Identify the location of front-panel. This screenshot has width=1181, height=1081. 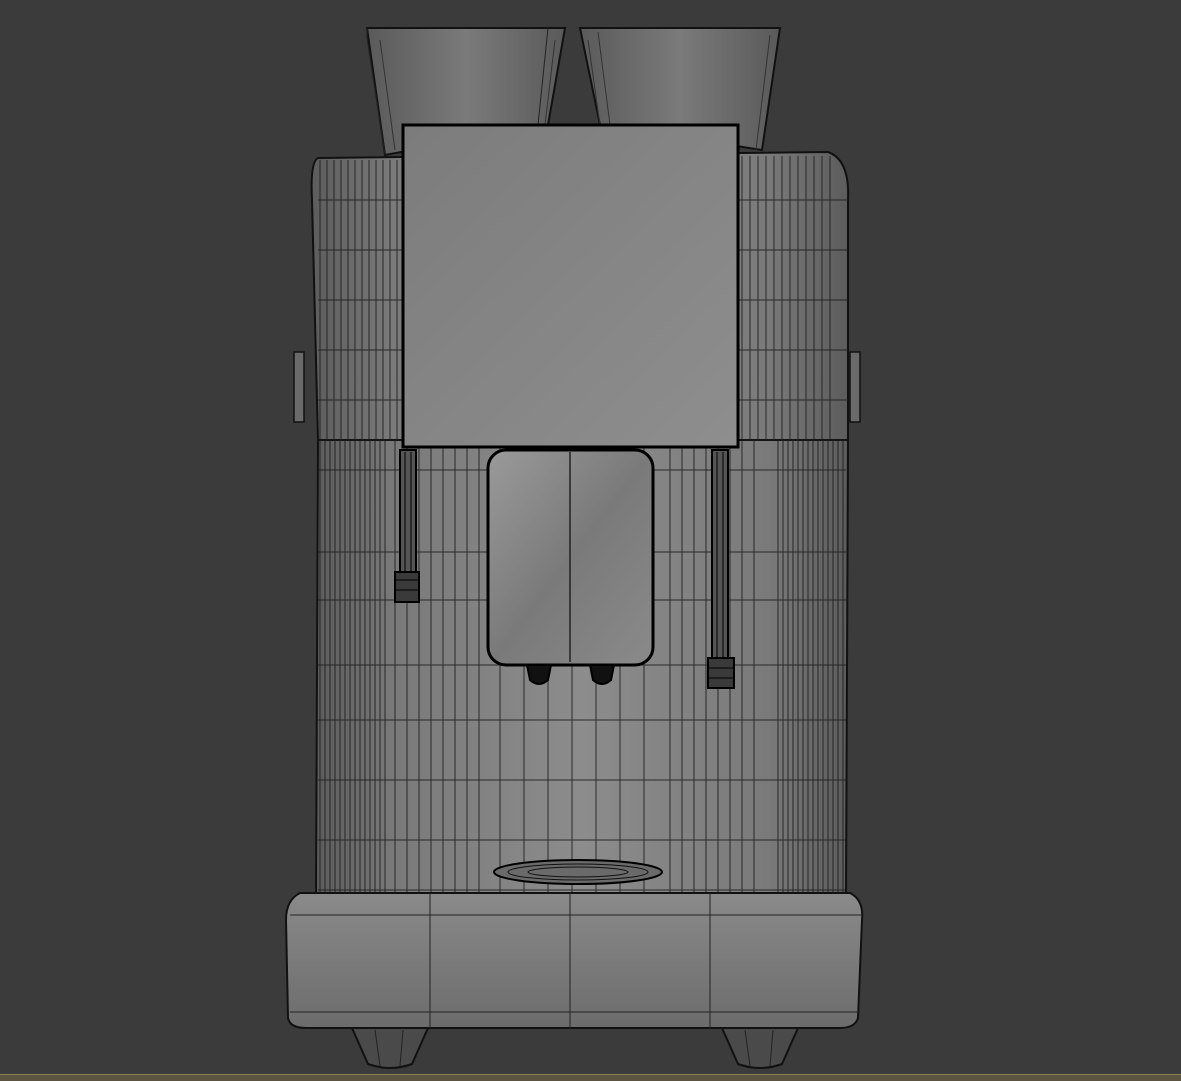
(570, 286).